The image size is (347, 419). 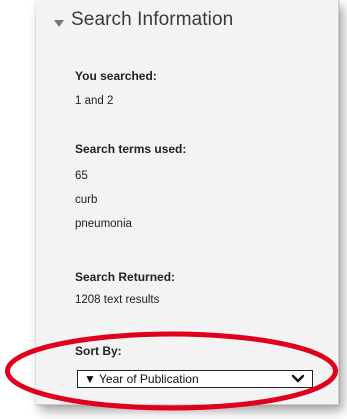 I want to click on search-returned-value: 1208 text results, so click(x=117, y=300).